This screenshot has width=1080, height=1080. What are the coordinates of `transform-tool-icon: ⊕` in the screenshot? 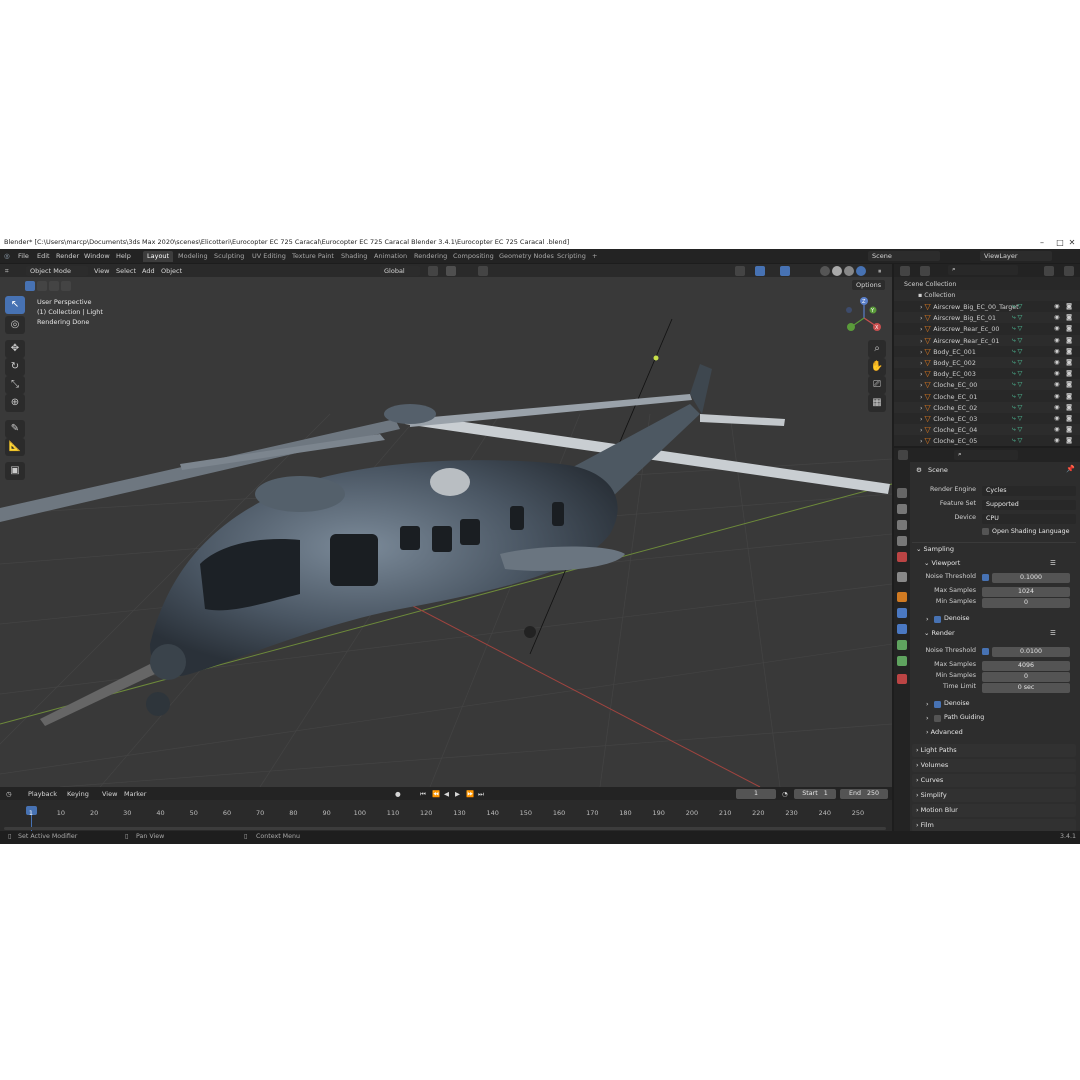 It's located at (15, 403).